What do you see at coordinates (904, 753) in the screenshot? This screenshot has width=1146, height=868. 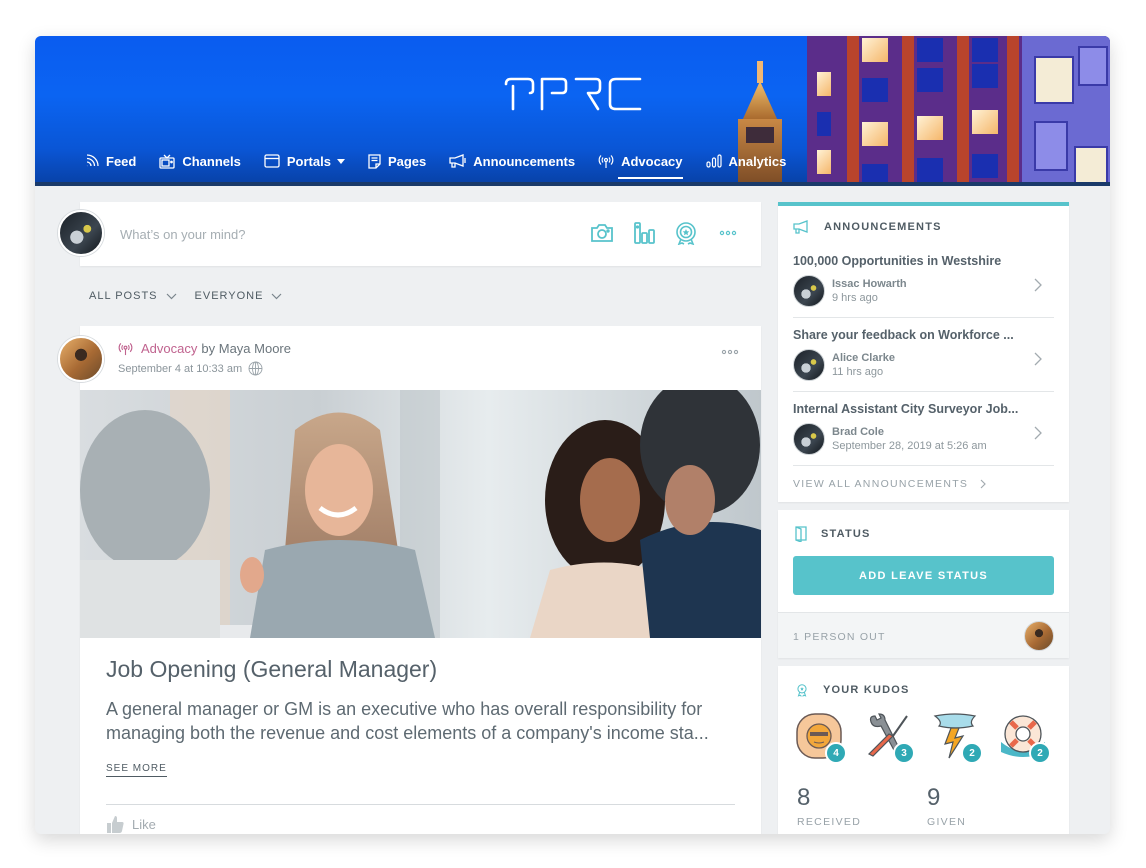 I see `badge-count: 3` at bounding box center [904, 753].